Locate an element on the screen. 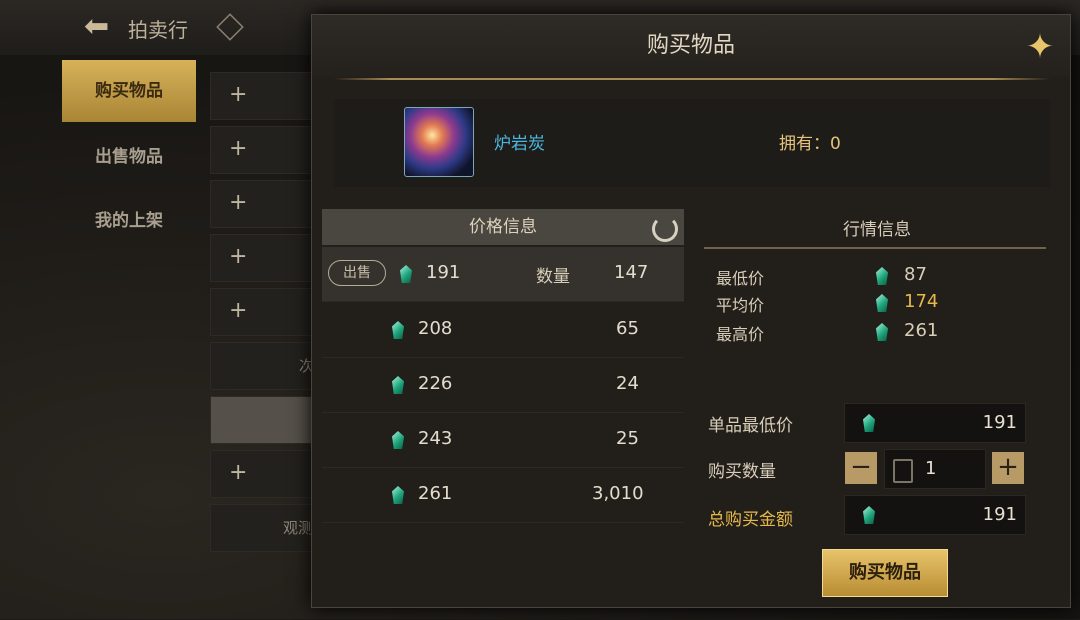  market-avg-label: 平均价 is located at coordinates (740, 305).